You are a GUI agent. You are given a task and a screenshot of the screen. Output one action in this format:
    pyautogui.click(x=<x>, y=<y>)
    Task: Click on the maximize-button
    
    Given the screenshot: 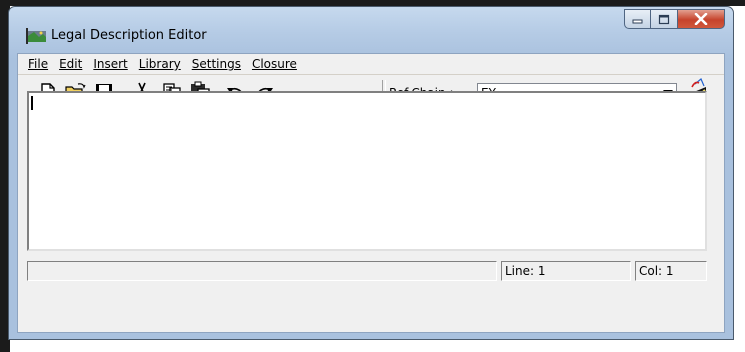 What is the action you would take?
    pyautogui.click(x=664, y=19)
    